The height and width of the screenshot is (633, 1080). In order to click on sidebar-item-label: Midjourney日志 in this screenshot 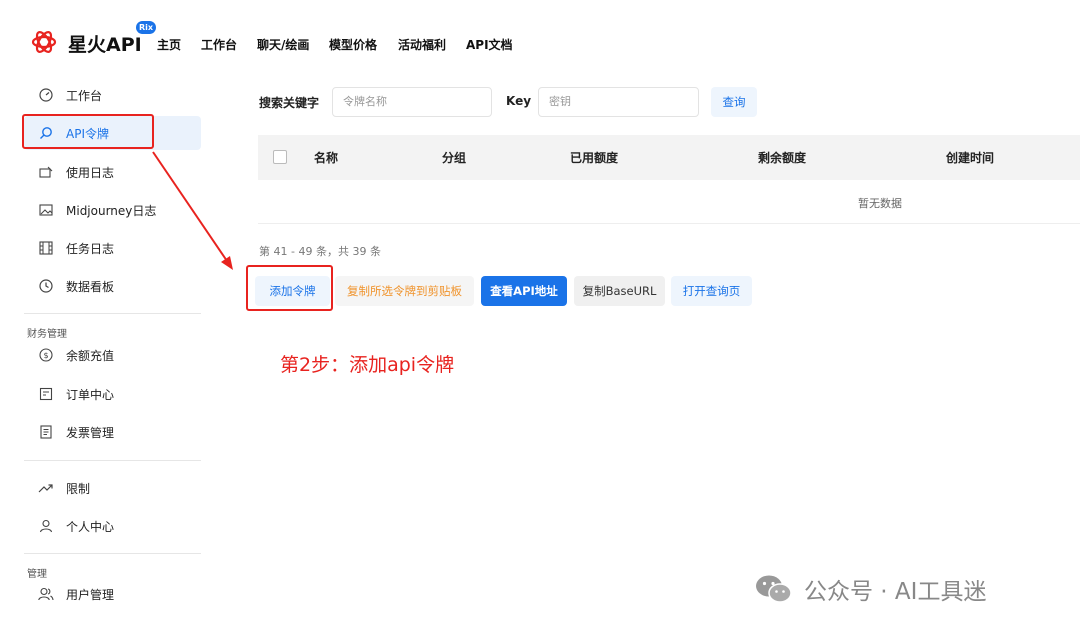, I will do `click(111, 210)`.